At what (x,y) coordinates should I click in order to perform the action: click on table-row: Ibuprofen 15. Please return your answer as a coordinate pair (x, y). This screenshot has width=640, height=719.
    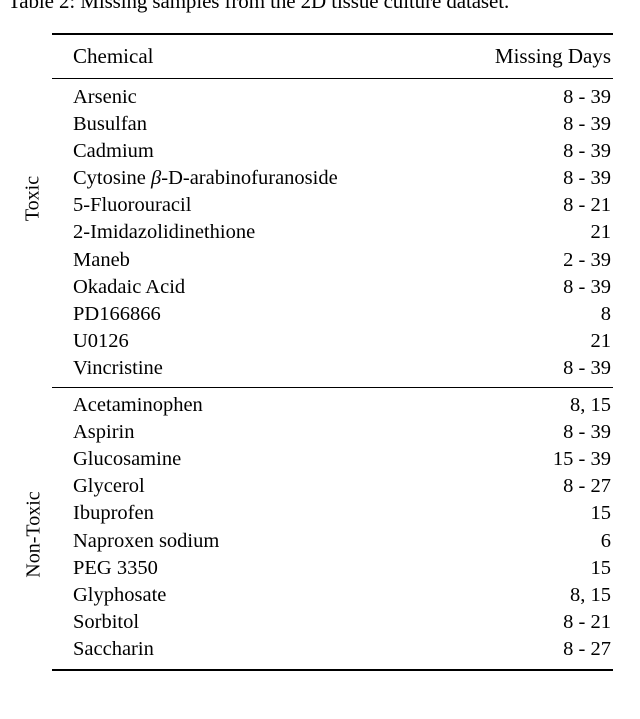
    Looking at the image, I should click on (332, 513).